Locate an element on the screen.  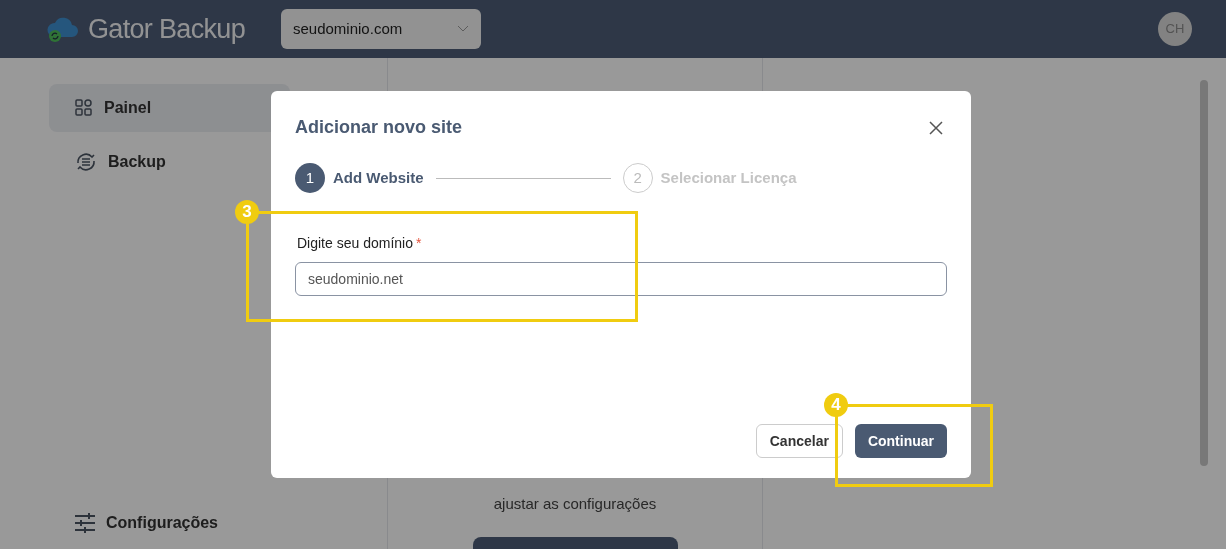
sync-icon is located at coordinates (86, 162).